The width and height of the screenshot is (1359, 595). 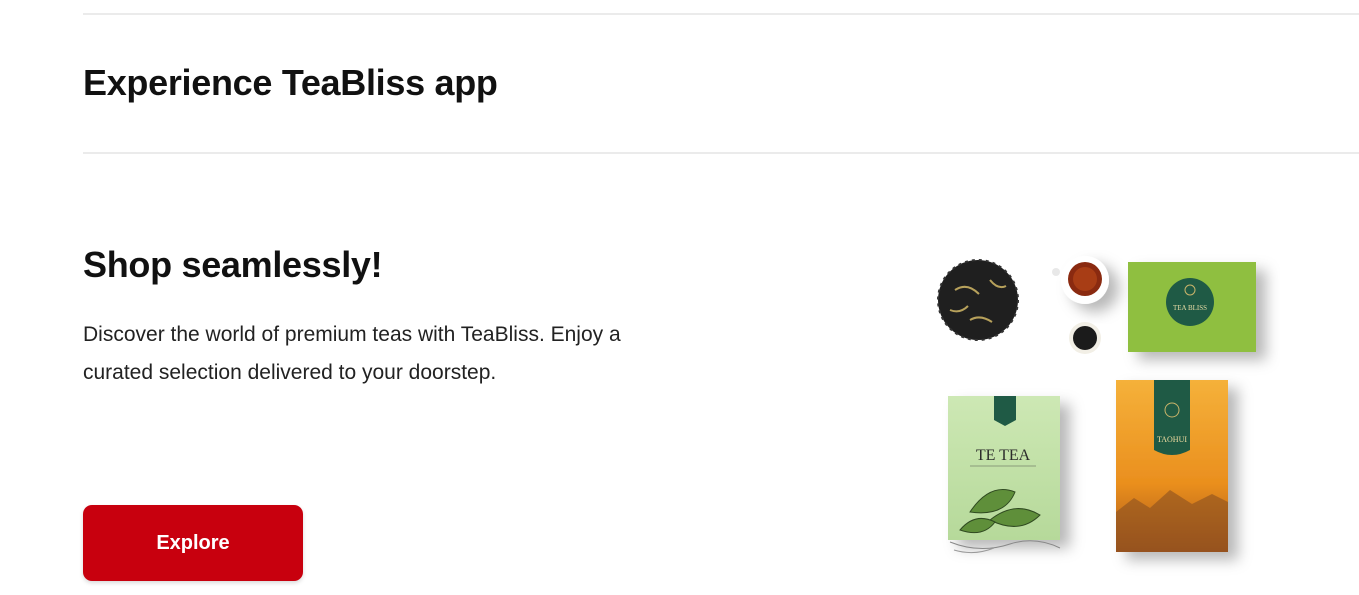 What do you see at coordinates (978, 300) in the screenshot?
I see `loose-tea-leaves` at bounding box center [978, 300].